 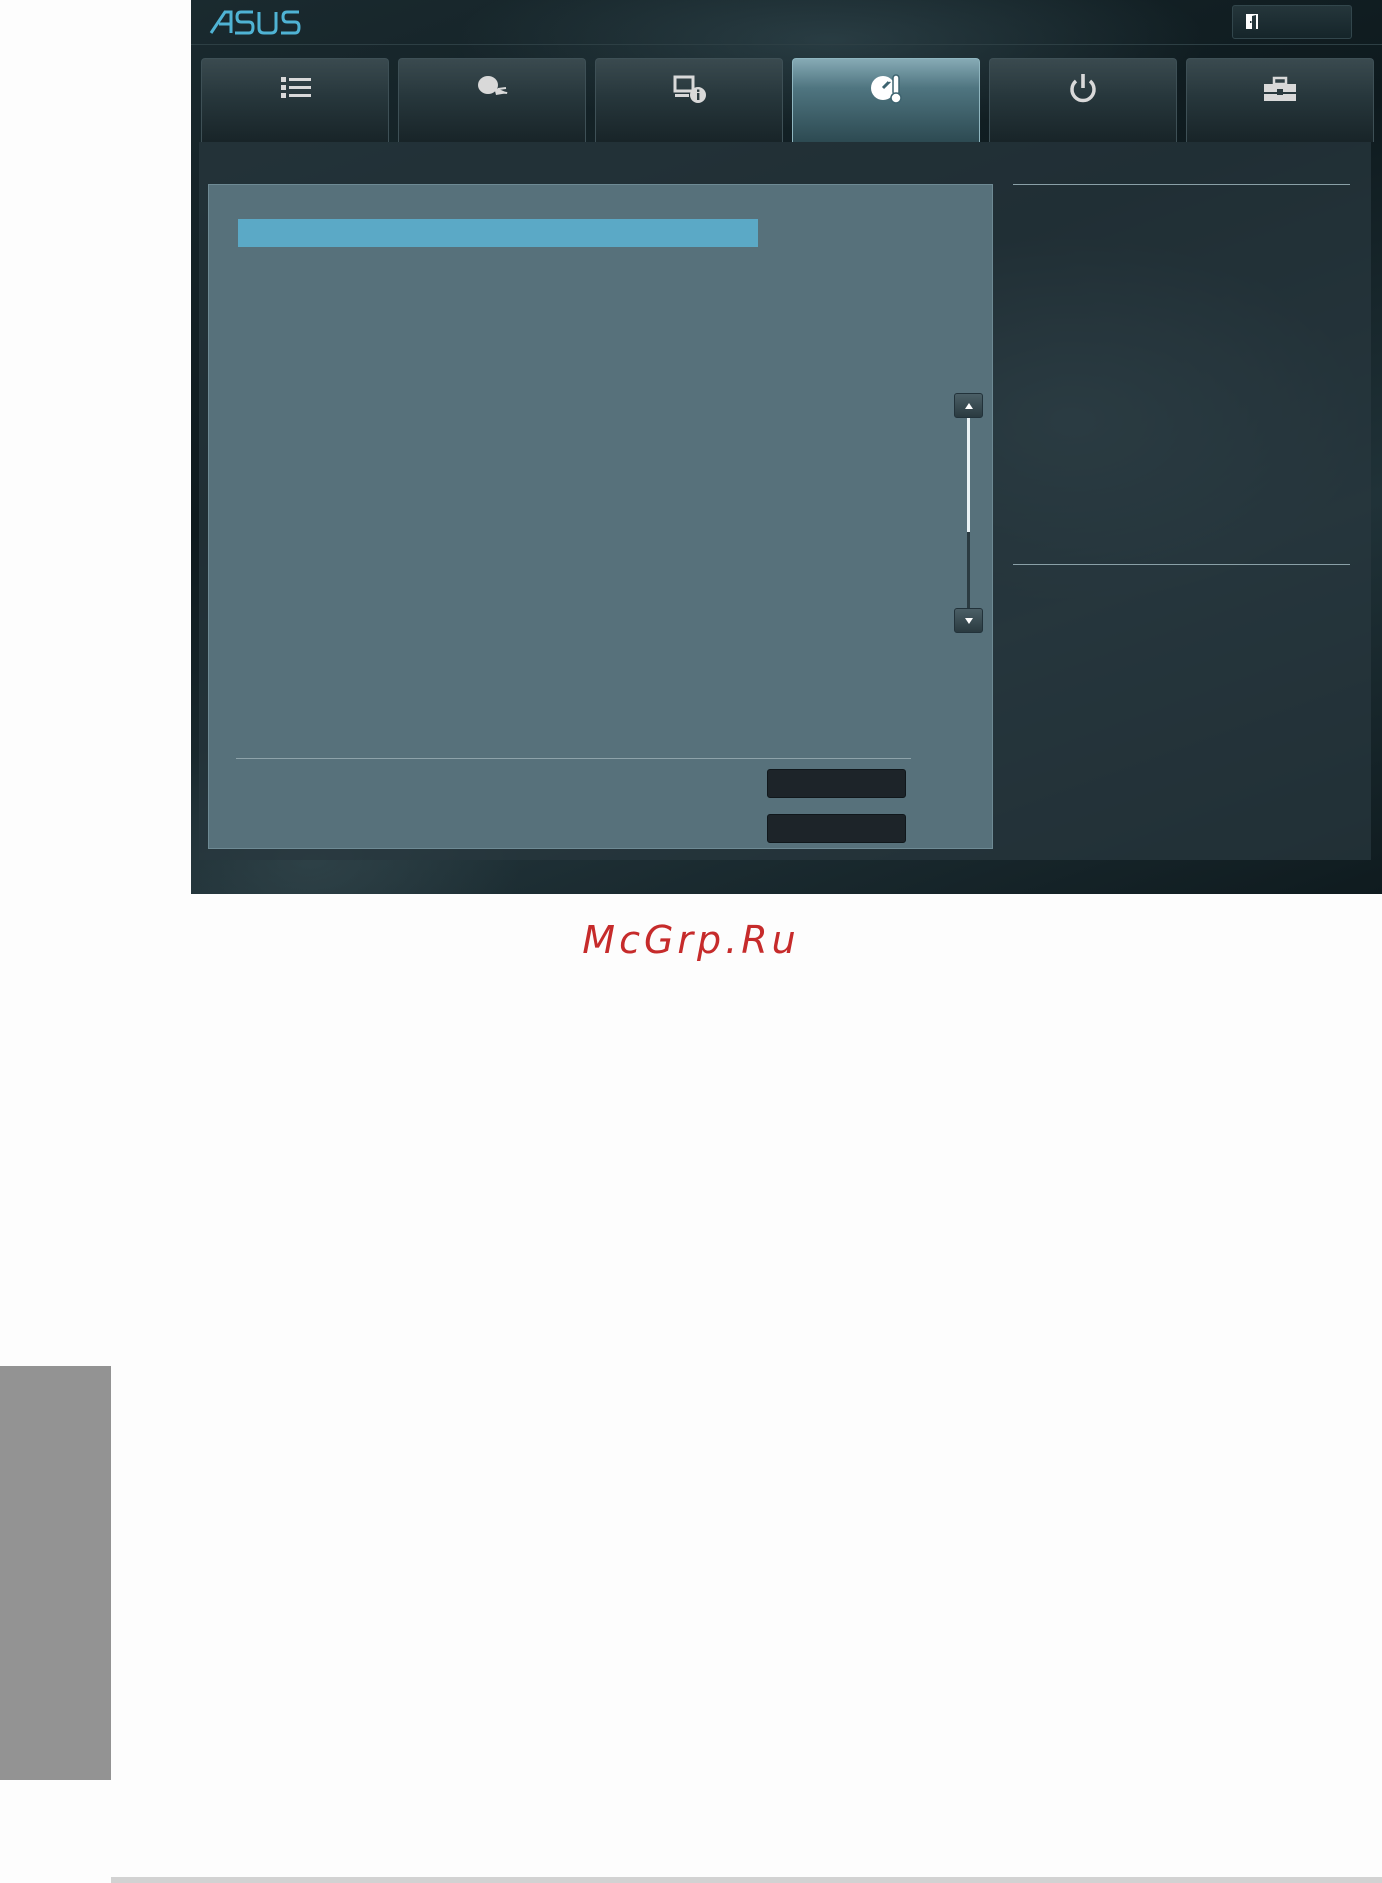 I want to click on arrow-up-icon, so click(x=969, y=406).